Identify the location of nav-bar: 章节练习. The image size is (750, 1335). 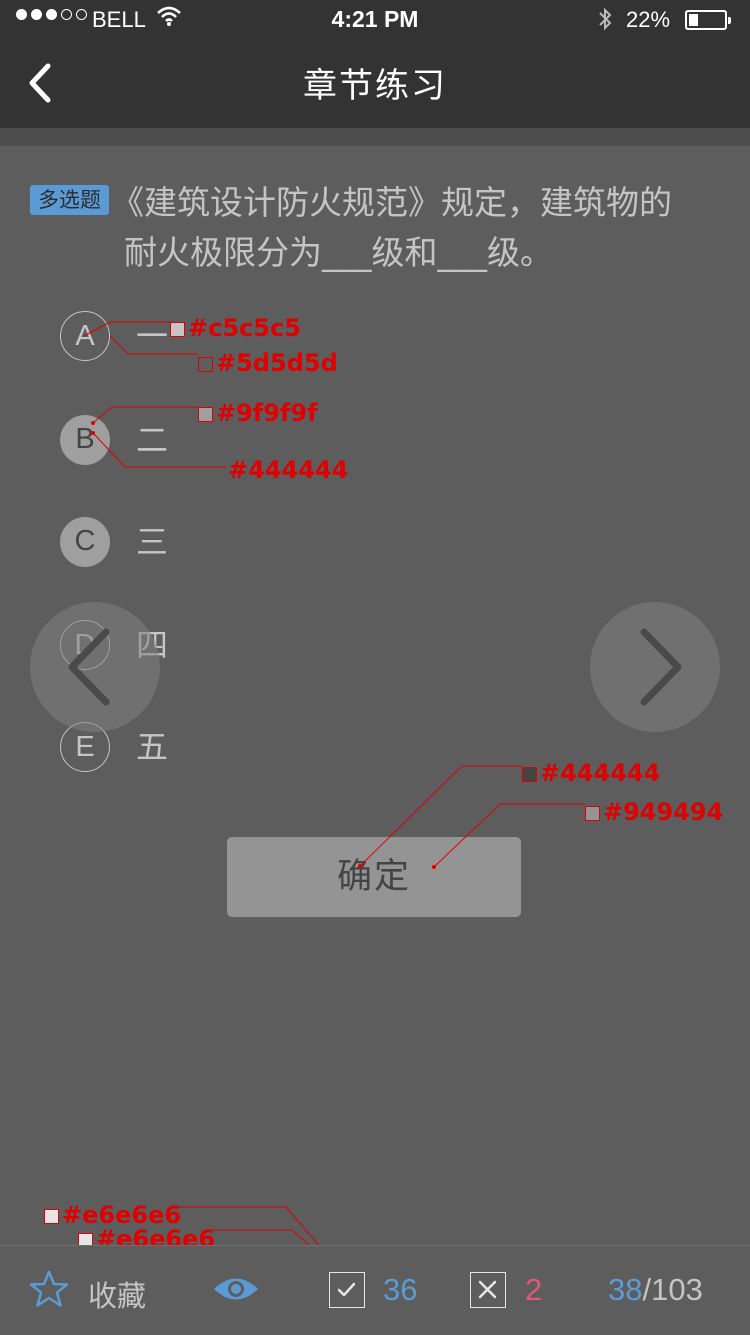
(375, 84).